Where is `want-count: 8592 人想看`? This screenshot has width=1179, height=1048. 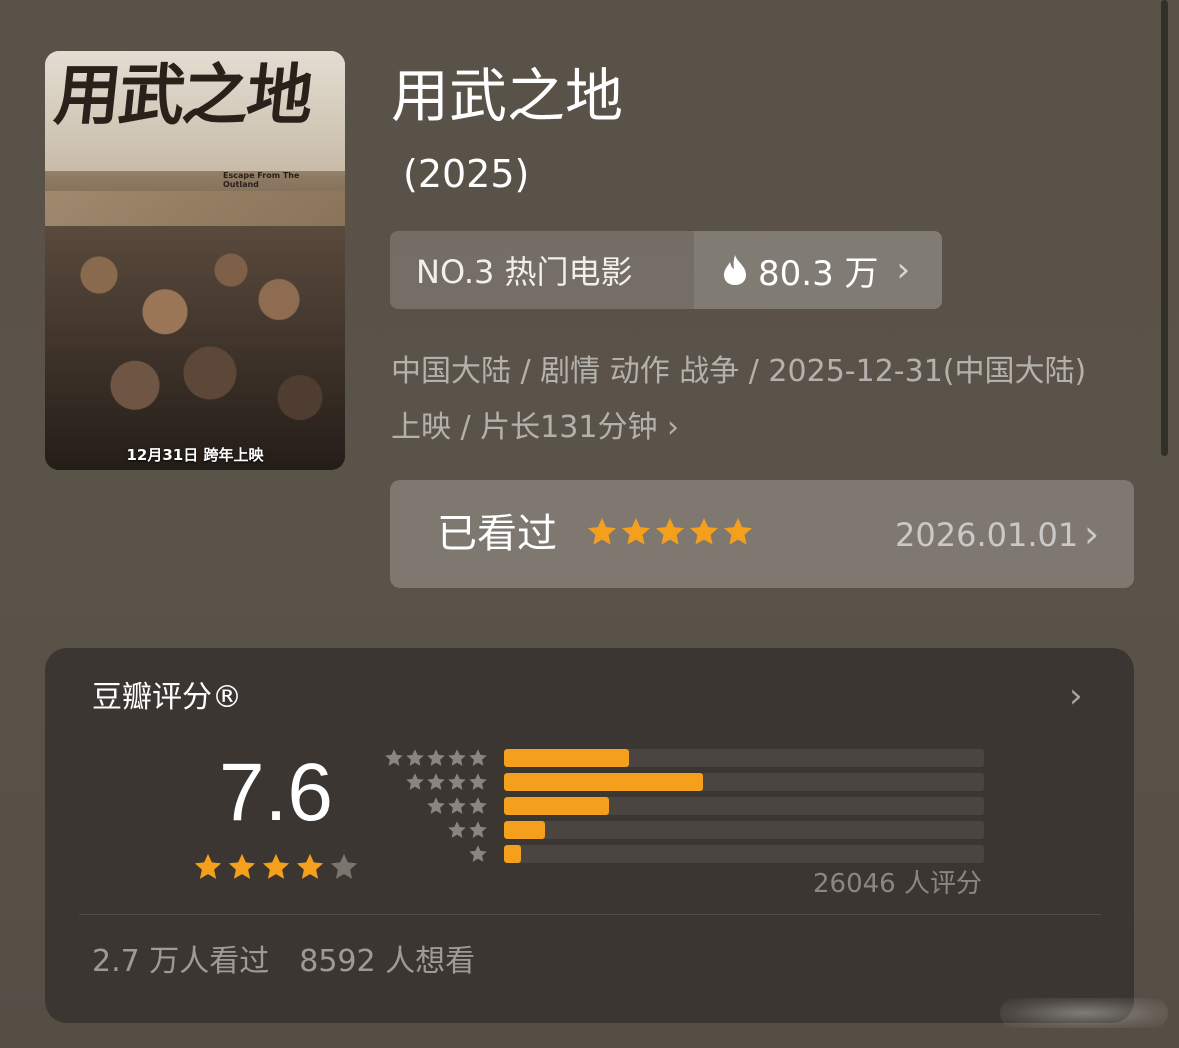
want-count: 8592 人想看 is located at coordinates (387, 961).